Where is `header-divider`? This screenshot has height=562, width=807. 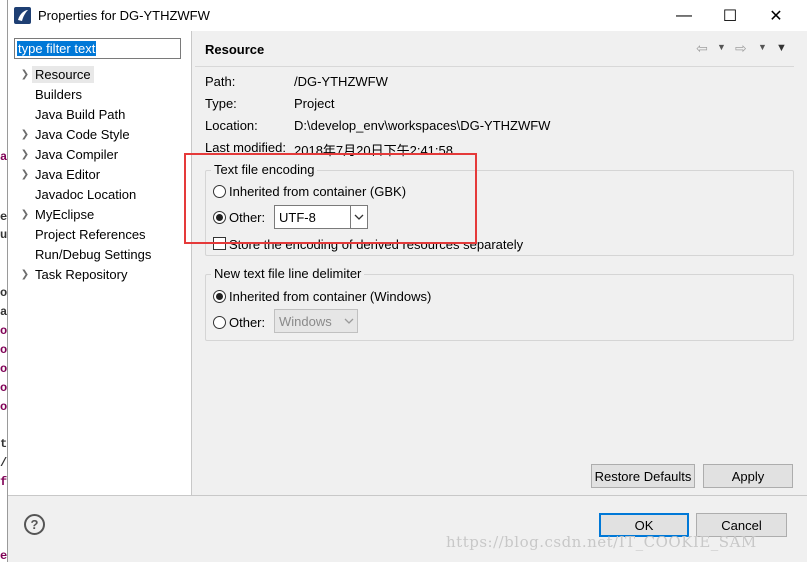 header-divider is located at coordinates (494, 66).